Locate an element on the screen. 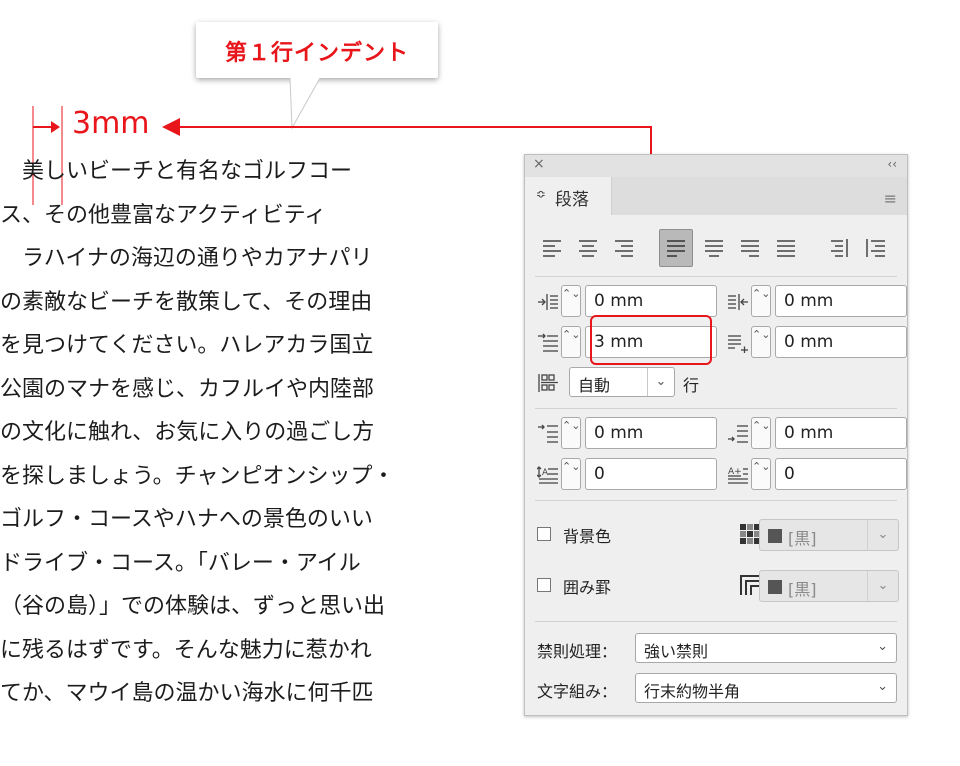 Image resolution: width=960 pixels, height=766 pixels. mojikumi-value: 行末約物半角 is located at coordinates (692, 691).